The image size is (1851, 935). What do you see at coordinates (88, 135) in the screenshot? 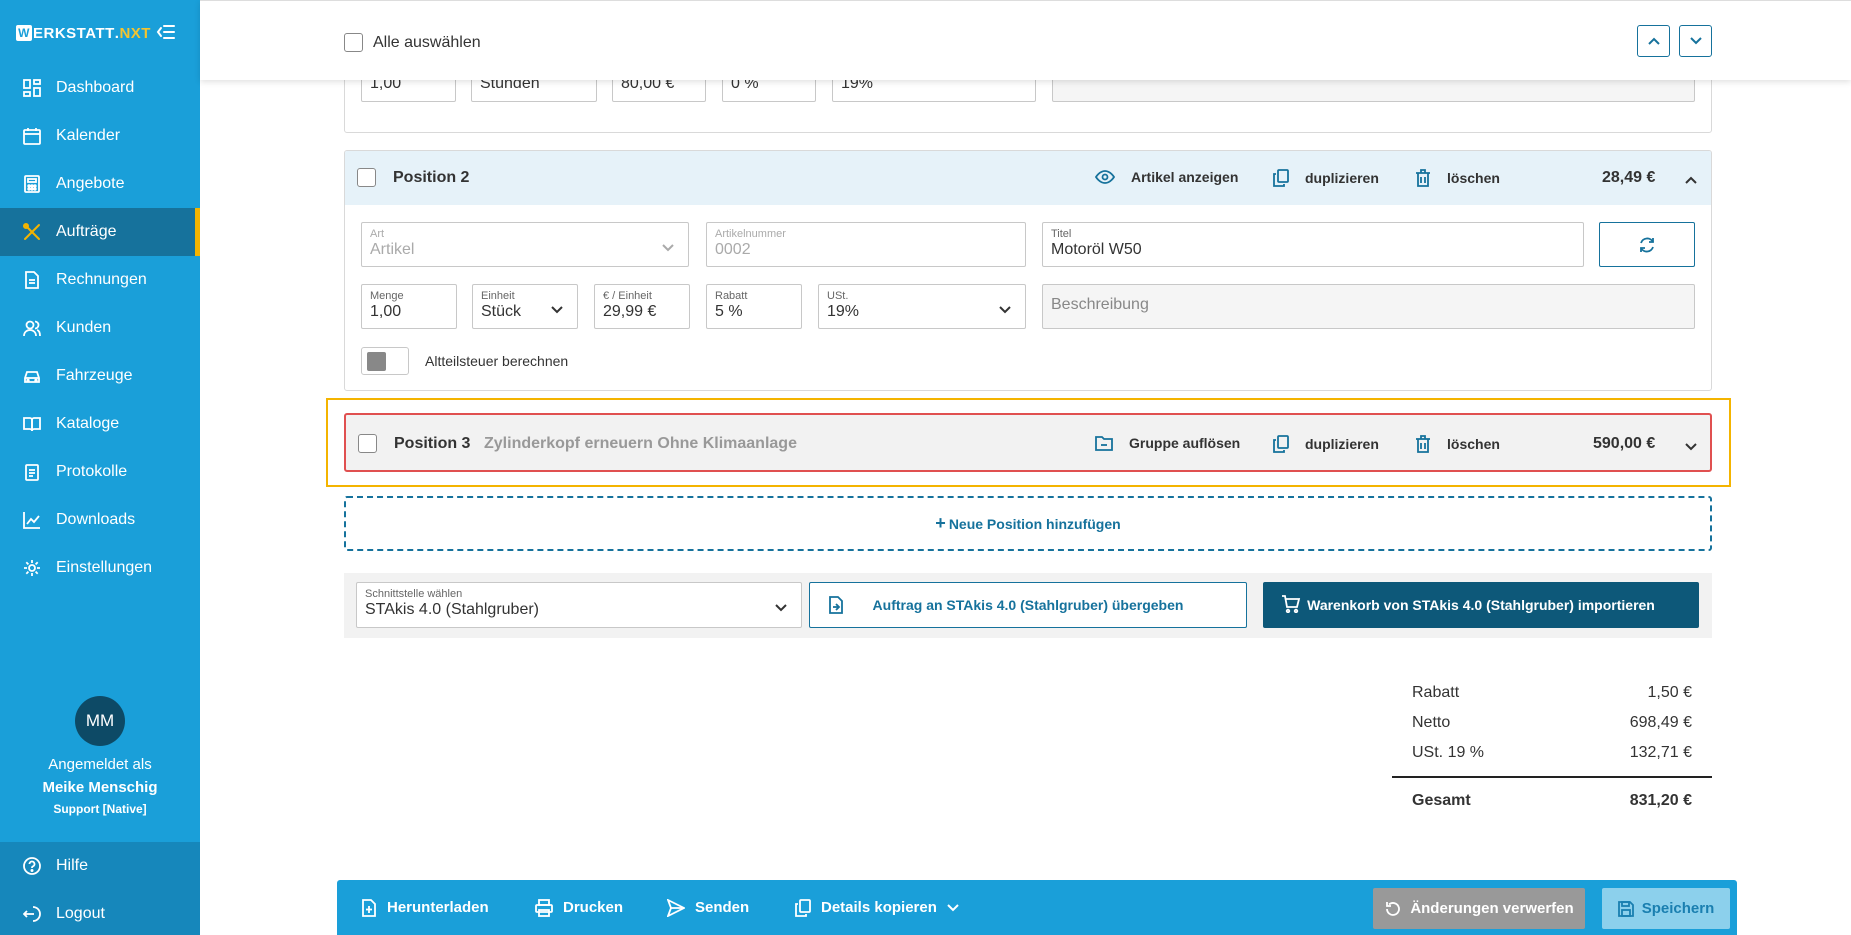
I see `sidebar-item-label: Kalender` at bounding box center [88, 135].